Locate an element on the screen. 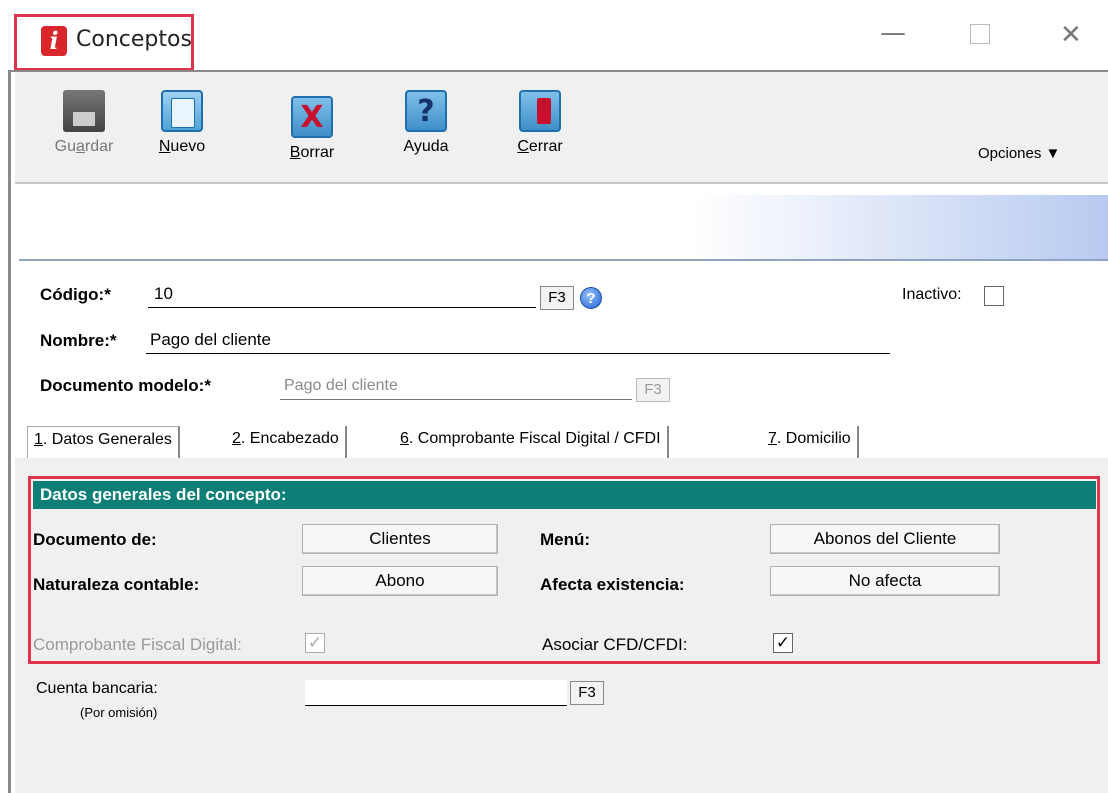  new-document-icon is located at coordinates (182, 111).